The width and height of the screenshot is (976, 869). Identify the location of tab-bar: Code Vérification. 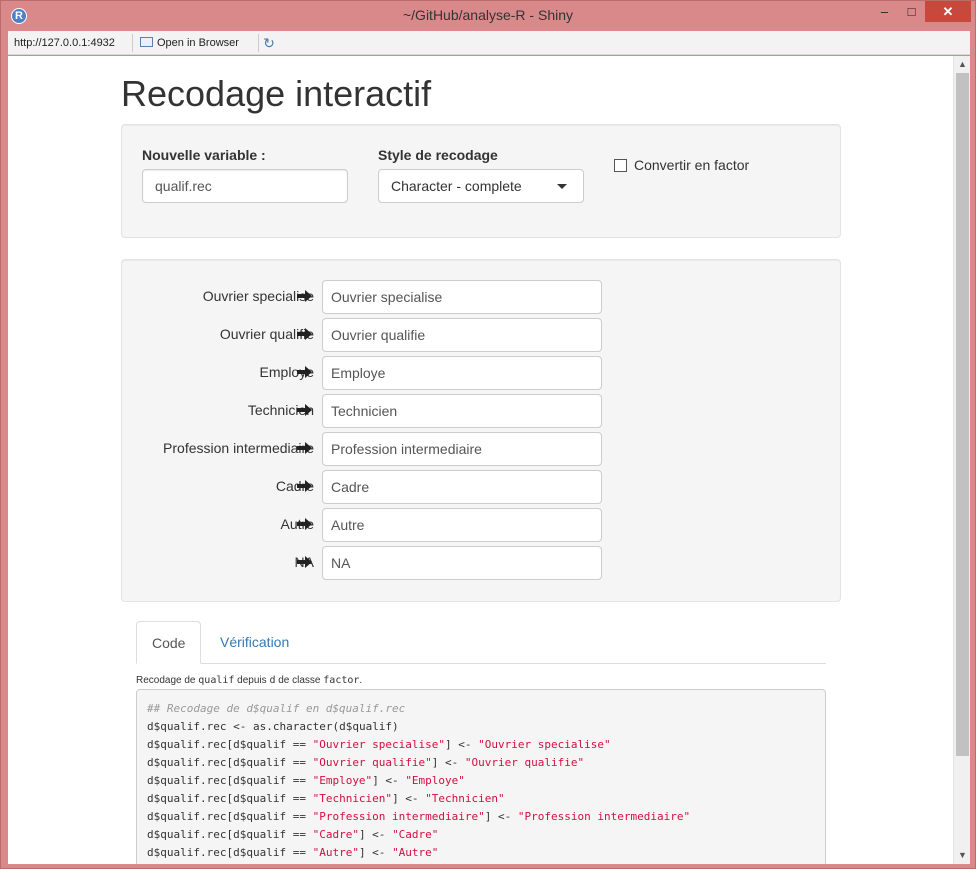
(481, 642).